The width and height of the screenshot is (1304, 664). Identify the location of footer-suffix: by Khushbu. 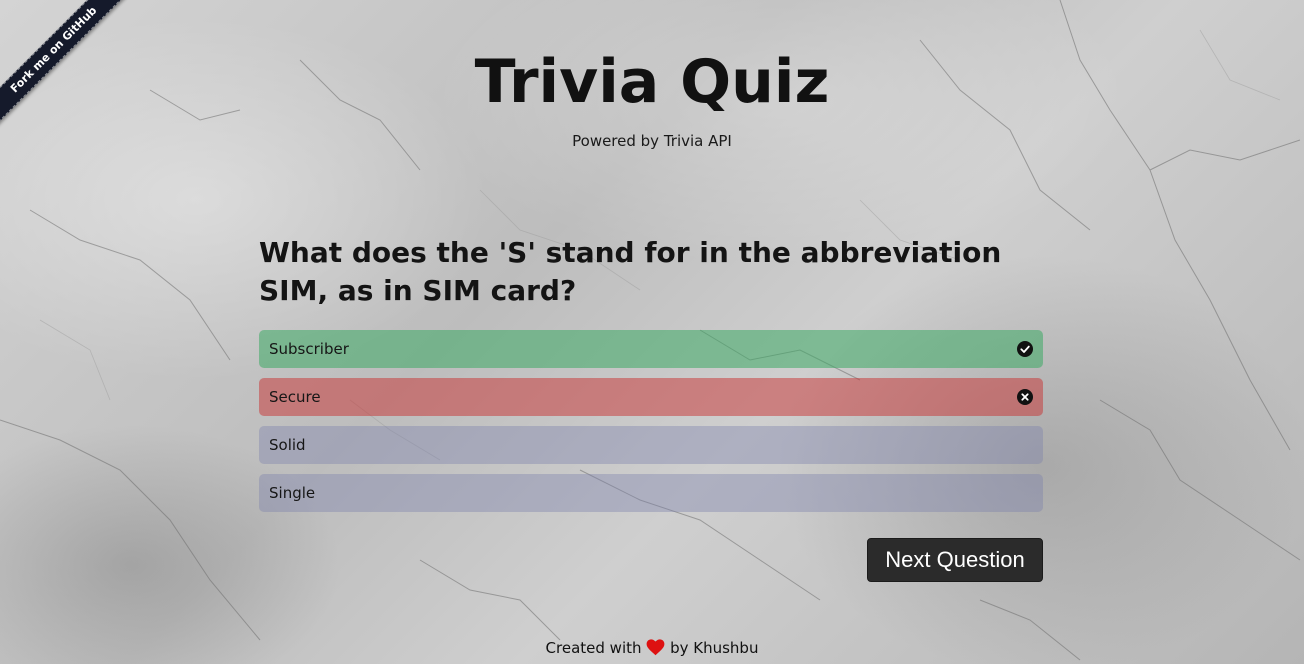
(714, 648).